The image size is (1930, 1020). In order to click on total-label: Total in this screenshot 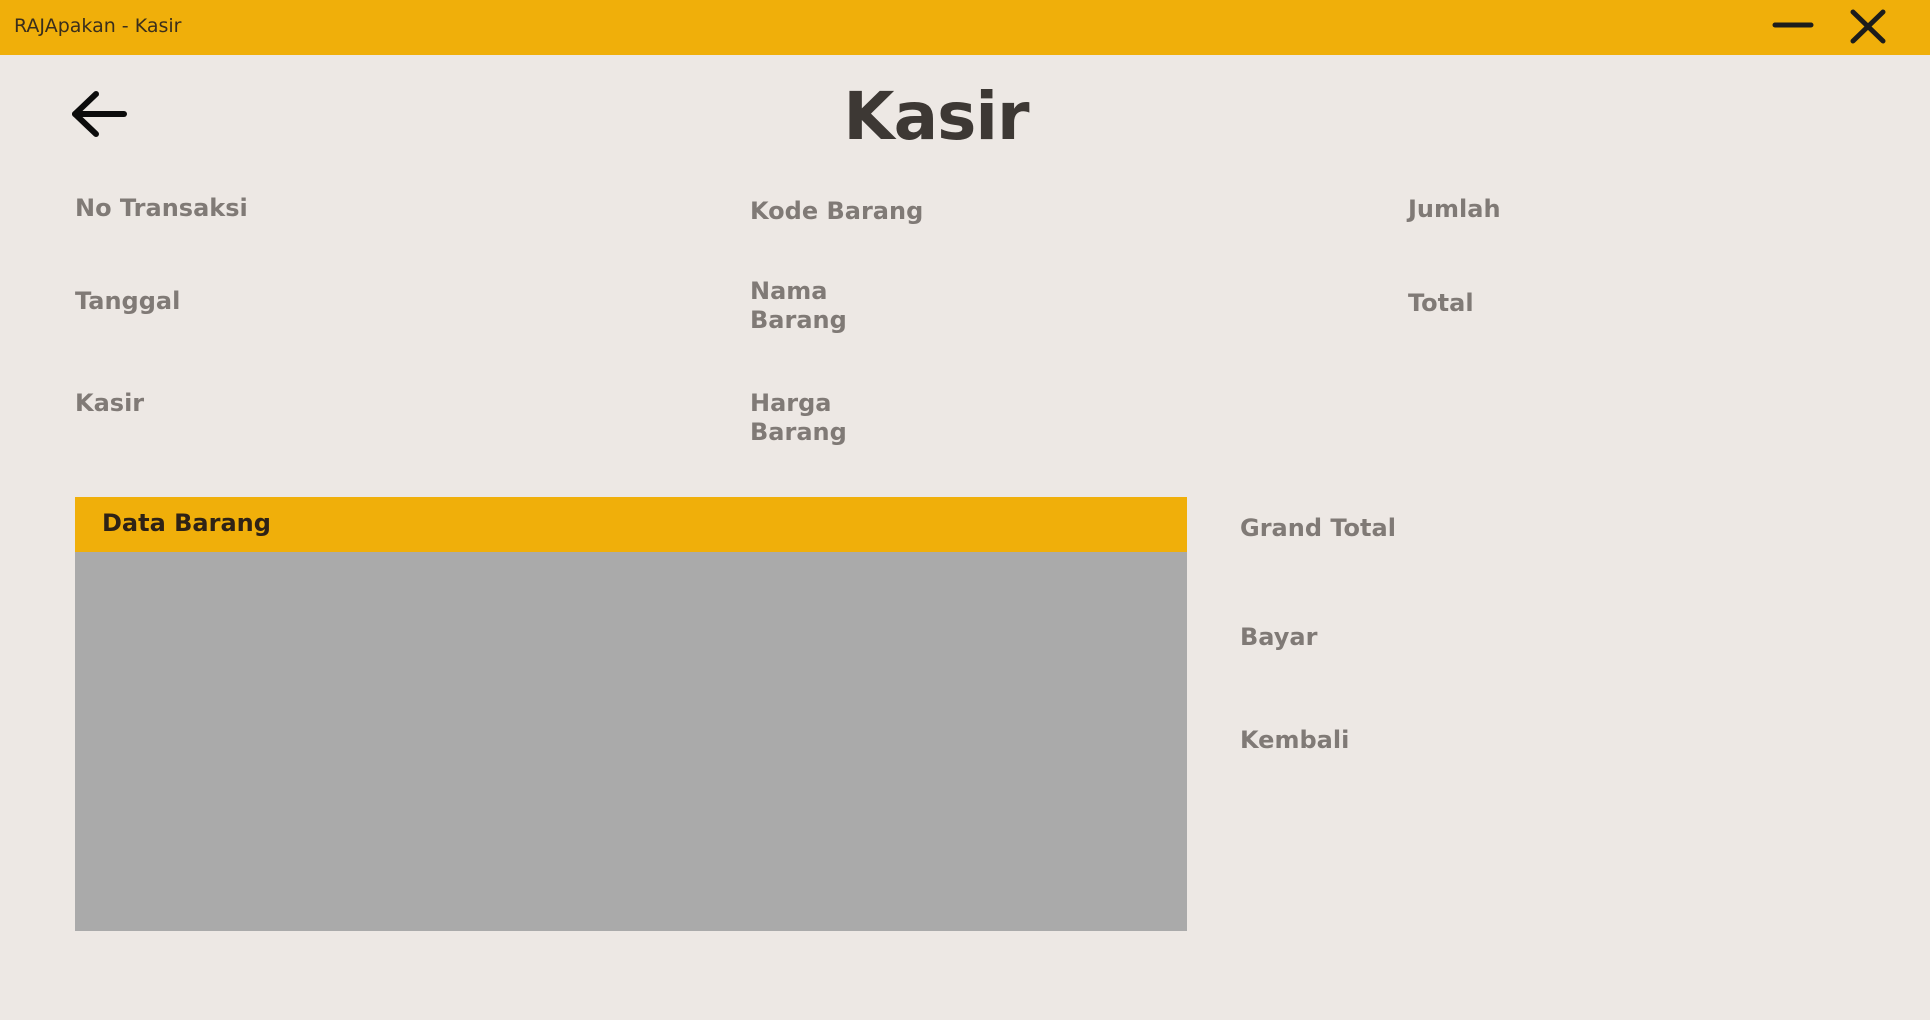, I will do `click(1441, 303)`.